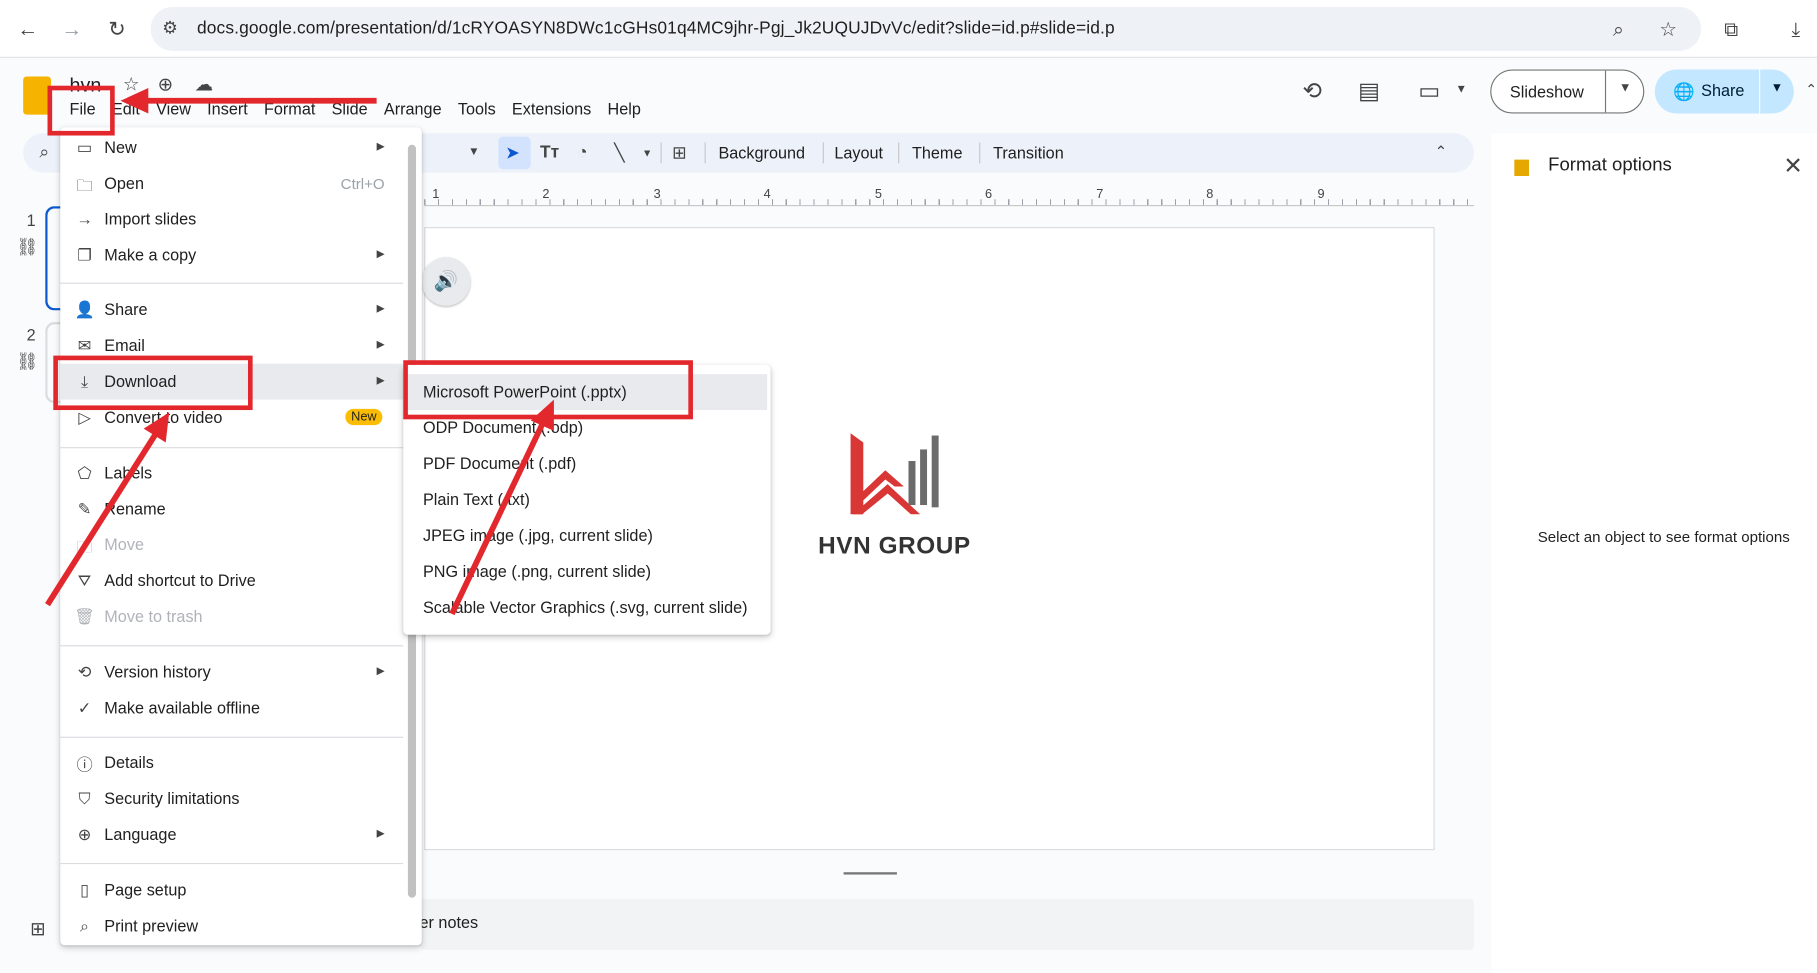 The height and width of the screenshot is (973, 1817). What do you see at coordinates (84, 185) in the screenshot?
I see `folder-open-icon: 🗀` at bounding box center [84, 185].